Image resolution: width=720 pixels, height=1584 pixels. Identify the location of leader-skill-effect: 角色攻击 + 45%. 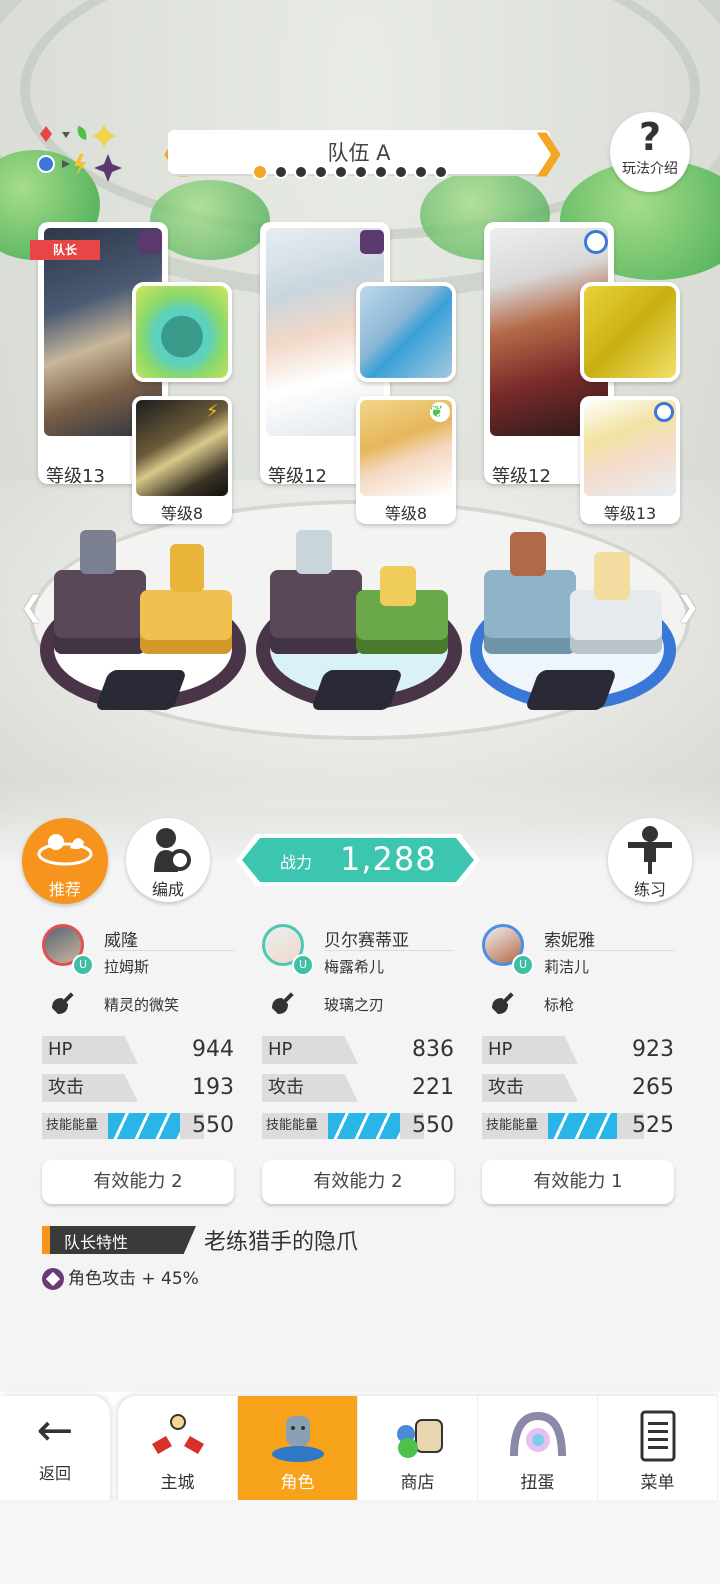
(120, 1277).